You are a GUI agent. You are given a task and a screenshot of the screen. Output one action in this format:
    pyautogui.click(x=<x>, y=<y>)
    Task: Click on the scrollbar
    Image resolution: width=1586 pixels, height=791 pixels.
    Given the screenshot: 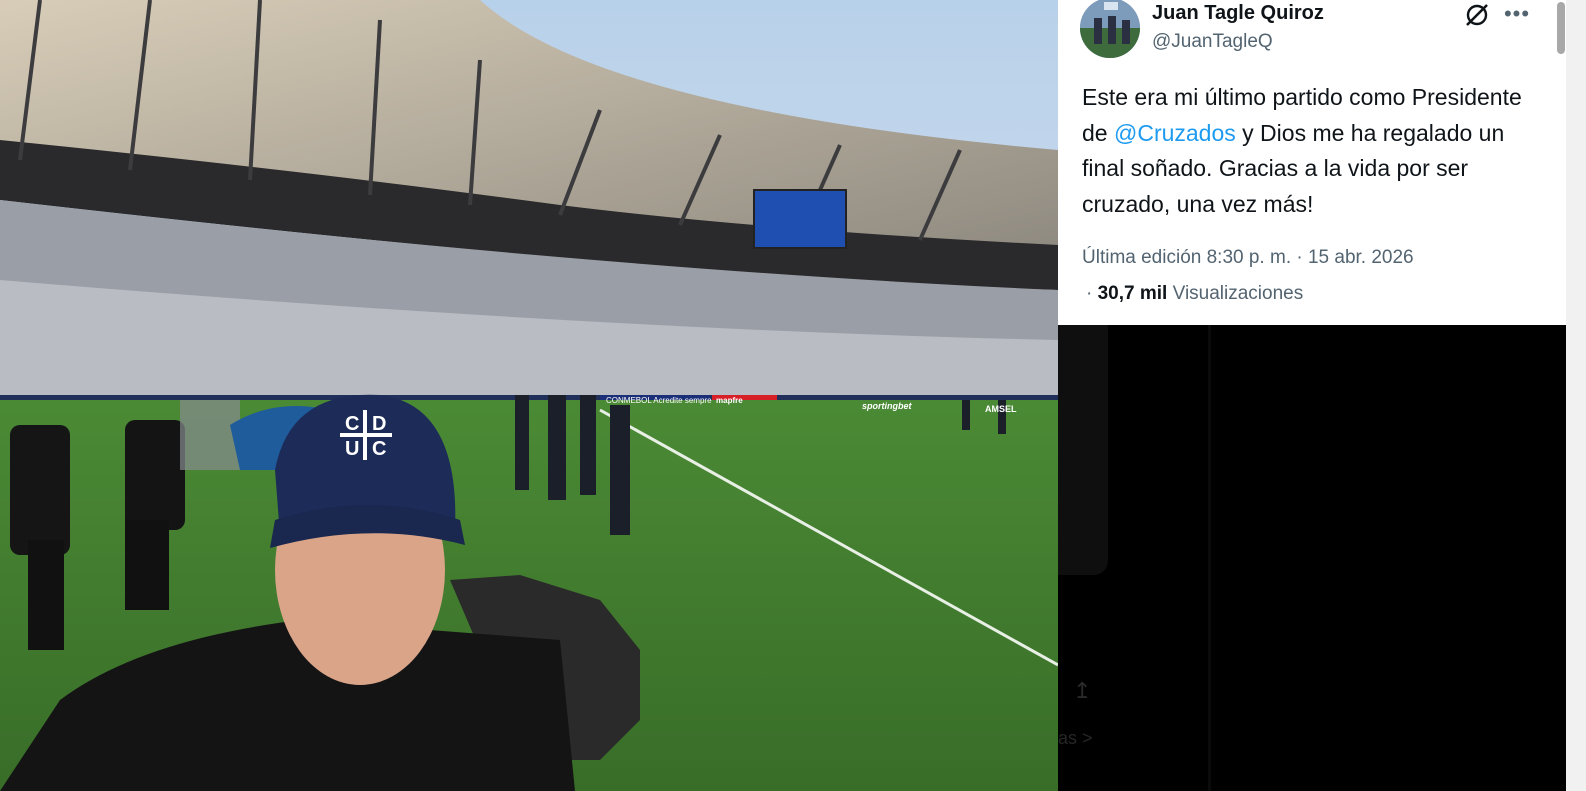 What is the action you would take?
    pyautogui.click(x=1576, y=395)
    